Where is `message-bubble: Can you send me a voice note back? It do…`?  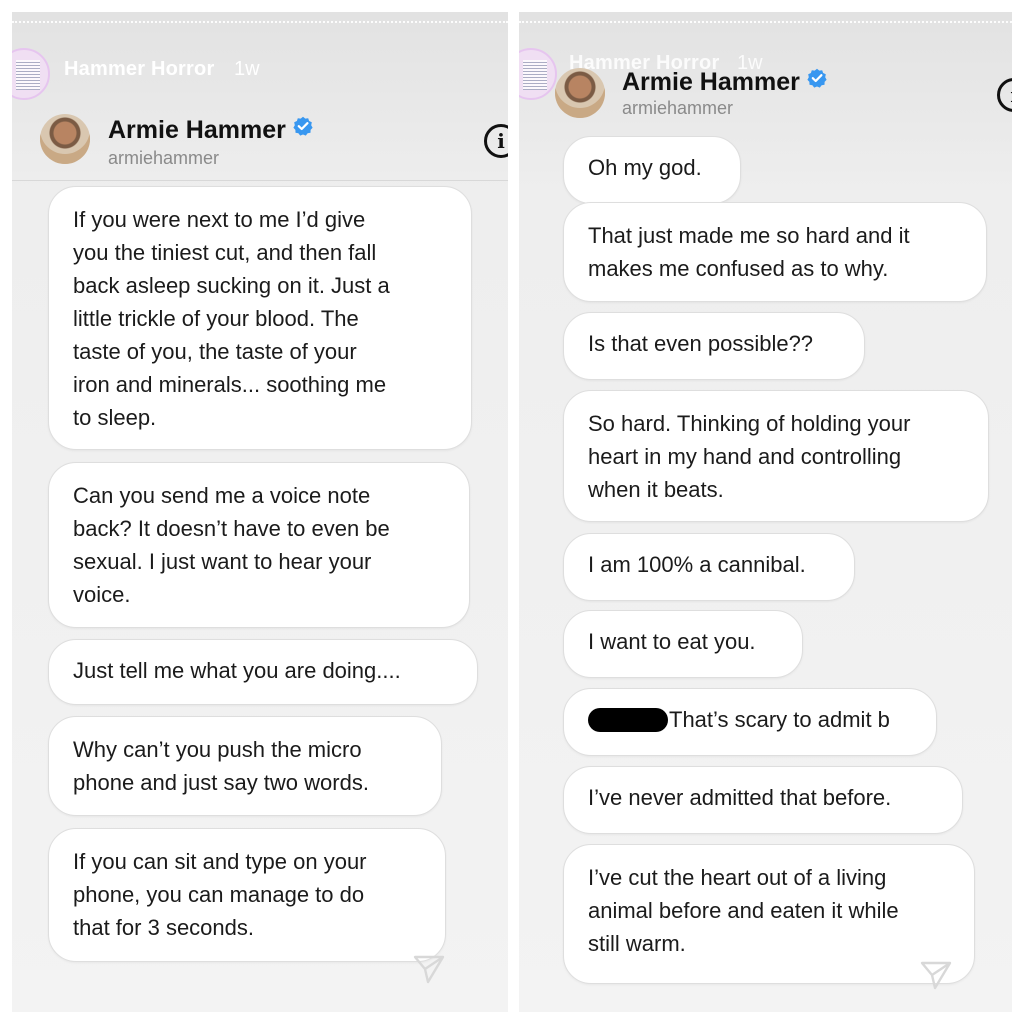 message-bubble: Can you send me a voice note back? It do… is located at coordinates (259, 545).